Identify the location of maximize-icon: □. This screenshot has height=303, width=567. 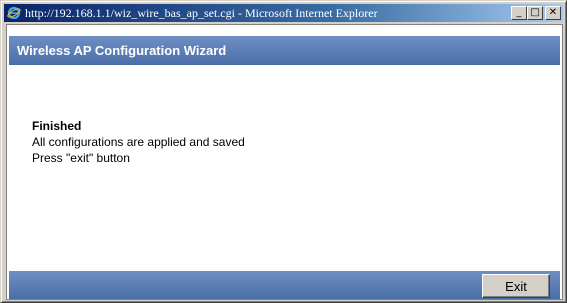
(535, 12).